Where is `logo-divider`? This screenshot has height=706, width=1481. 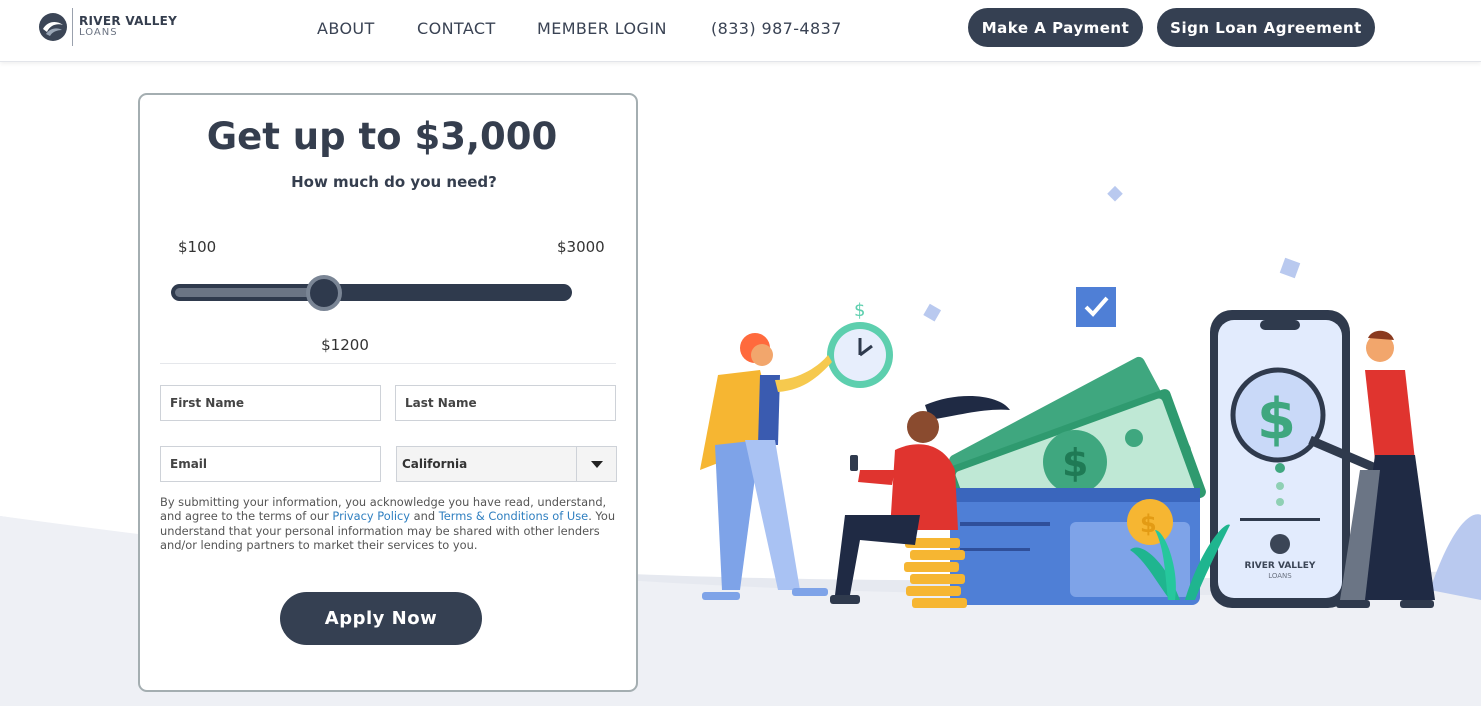
logo-divider is located at coordinates (72, 27).